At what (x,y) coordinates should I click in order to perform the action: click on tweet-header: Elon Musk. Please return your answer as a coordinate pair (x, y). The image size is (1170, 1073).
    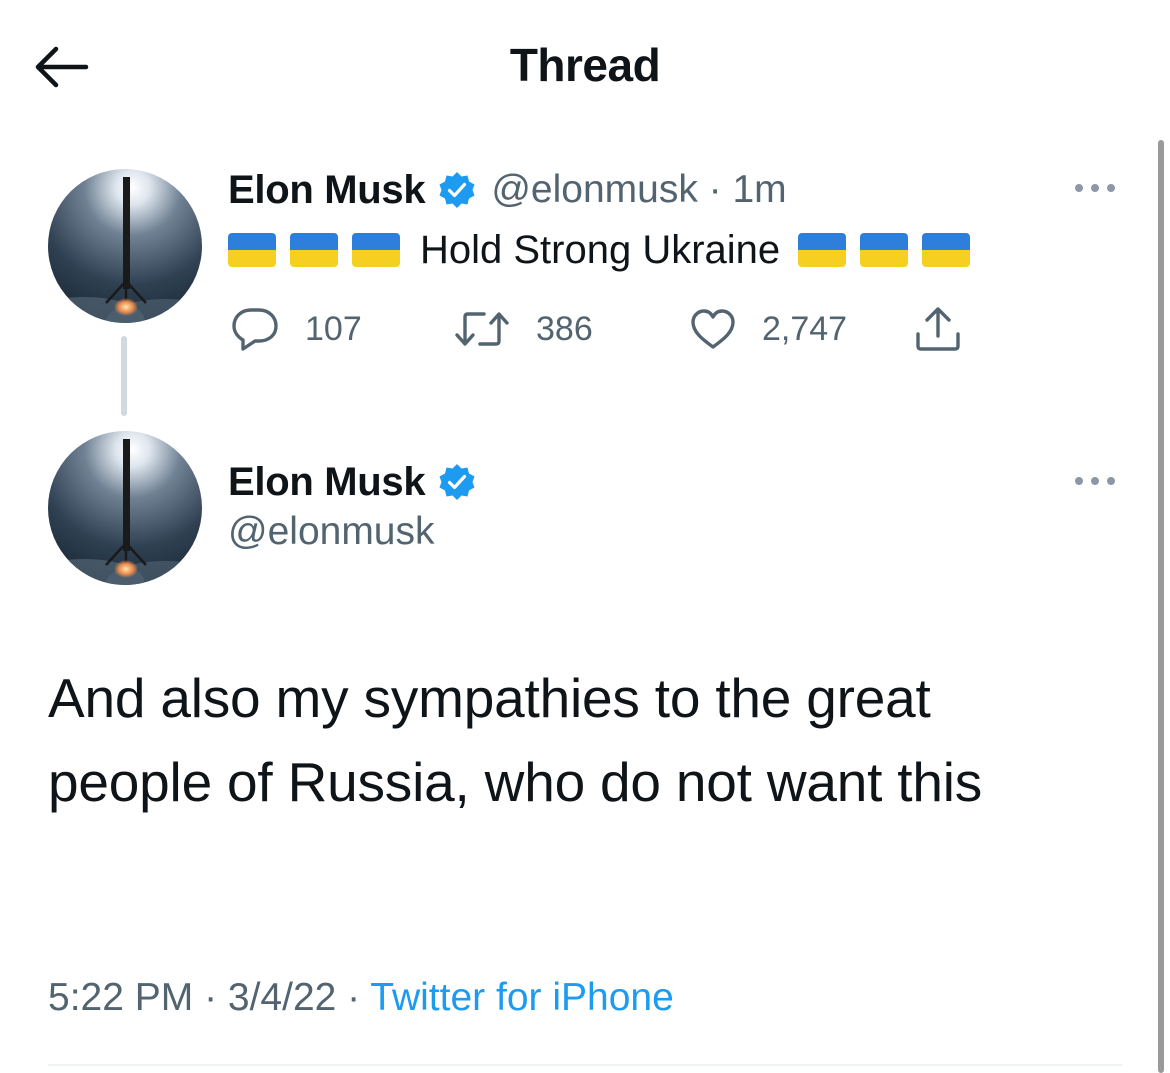
    Looking at the image, I should click on (352, 482).